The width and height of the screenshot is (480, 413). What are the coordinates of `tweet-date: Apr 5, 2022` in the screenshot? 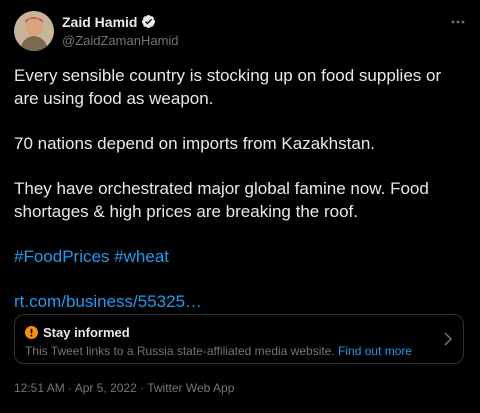 It's located at (106, 388).